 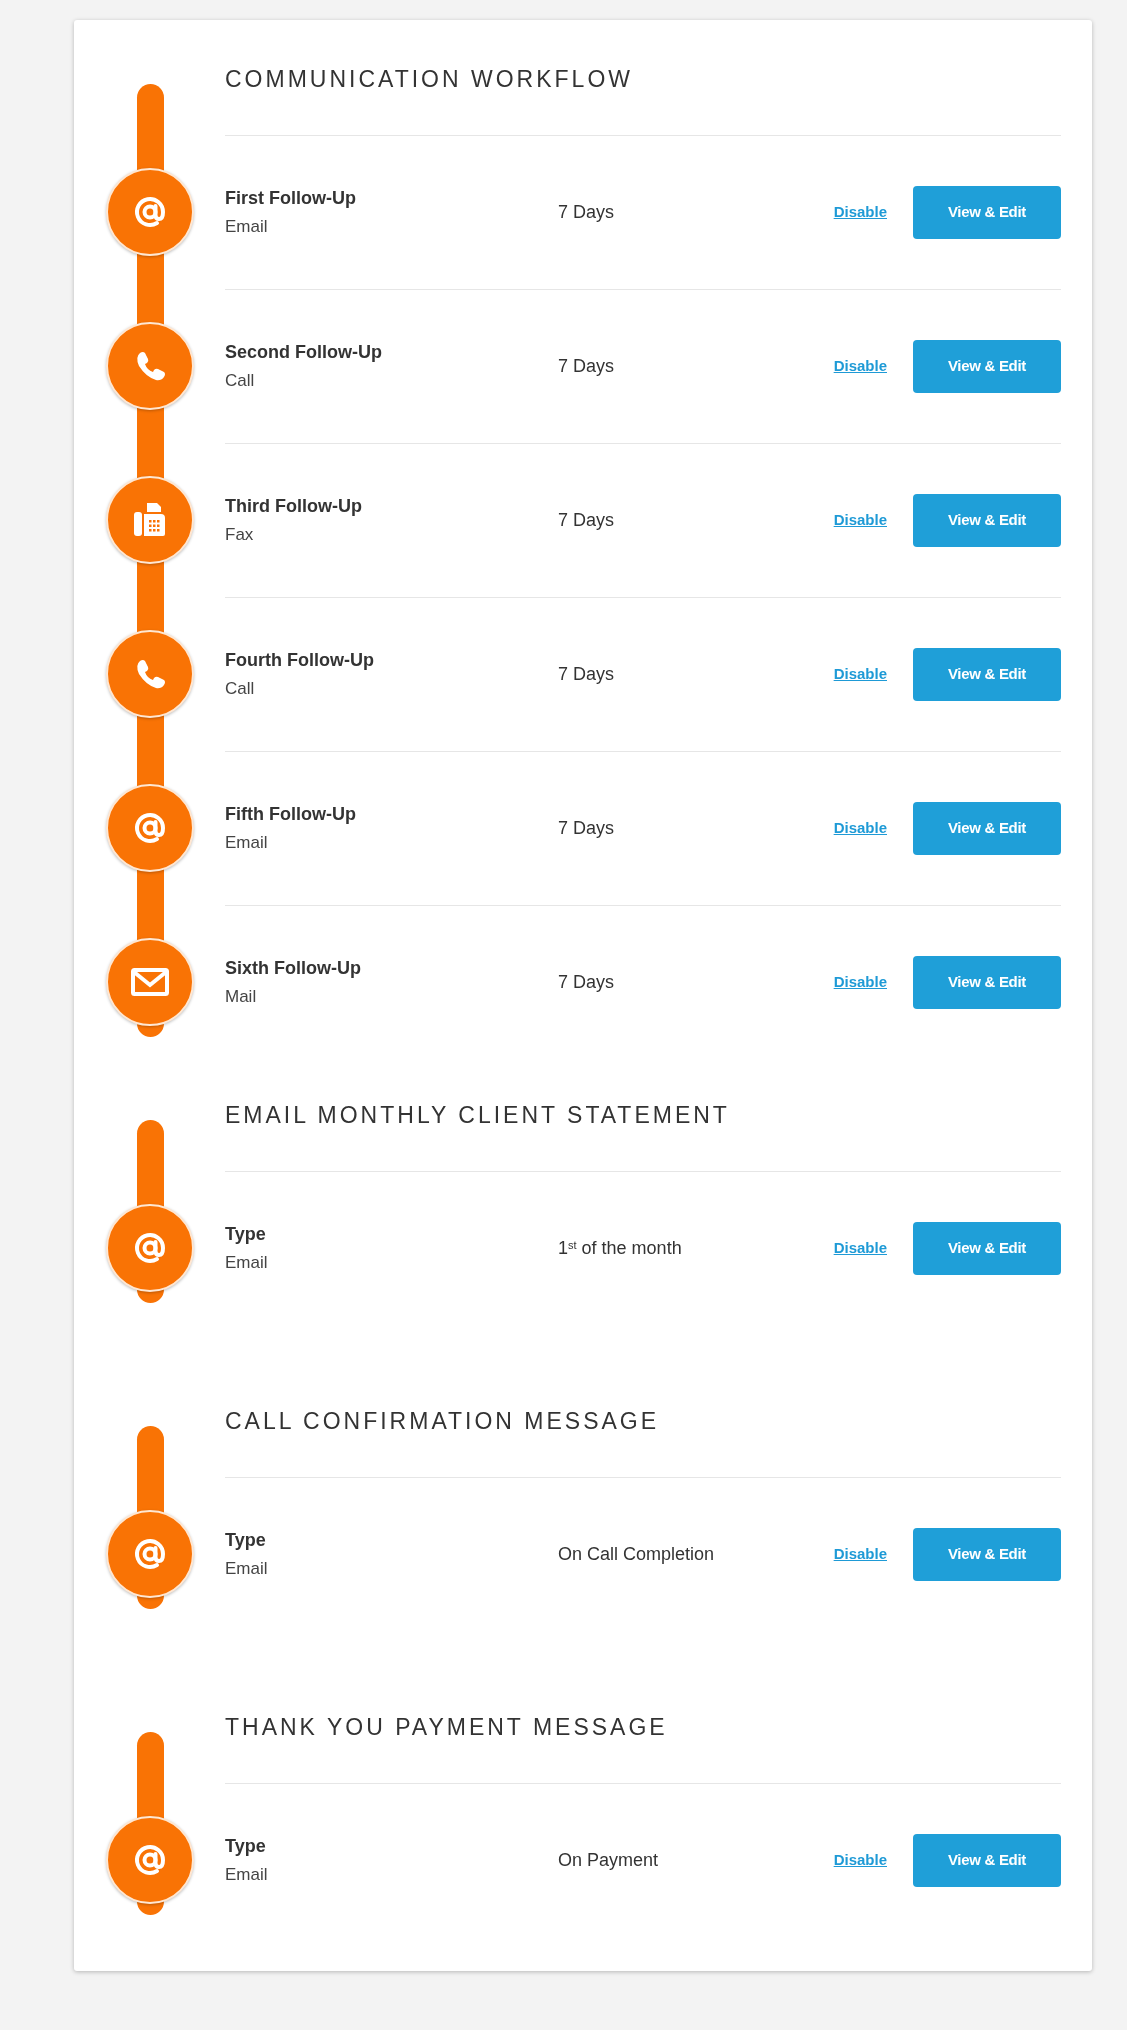 What do you see at coordinates (293, 506) in the screenshot?
I see `item-title: Third Follow-Up` at bounding box center [293, 506].